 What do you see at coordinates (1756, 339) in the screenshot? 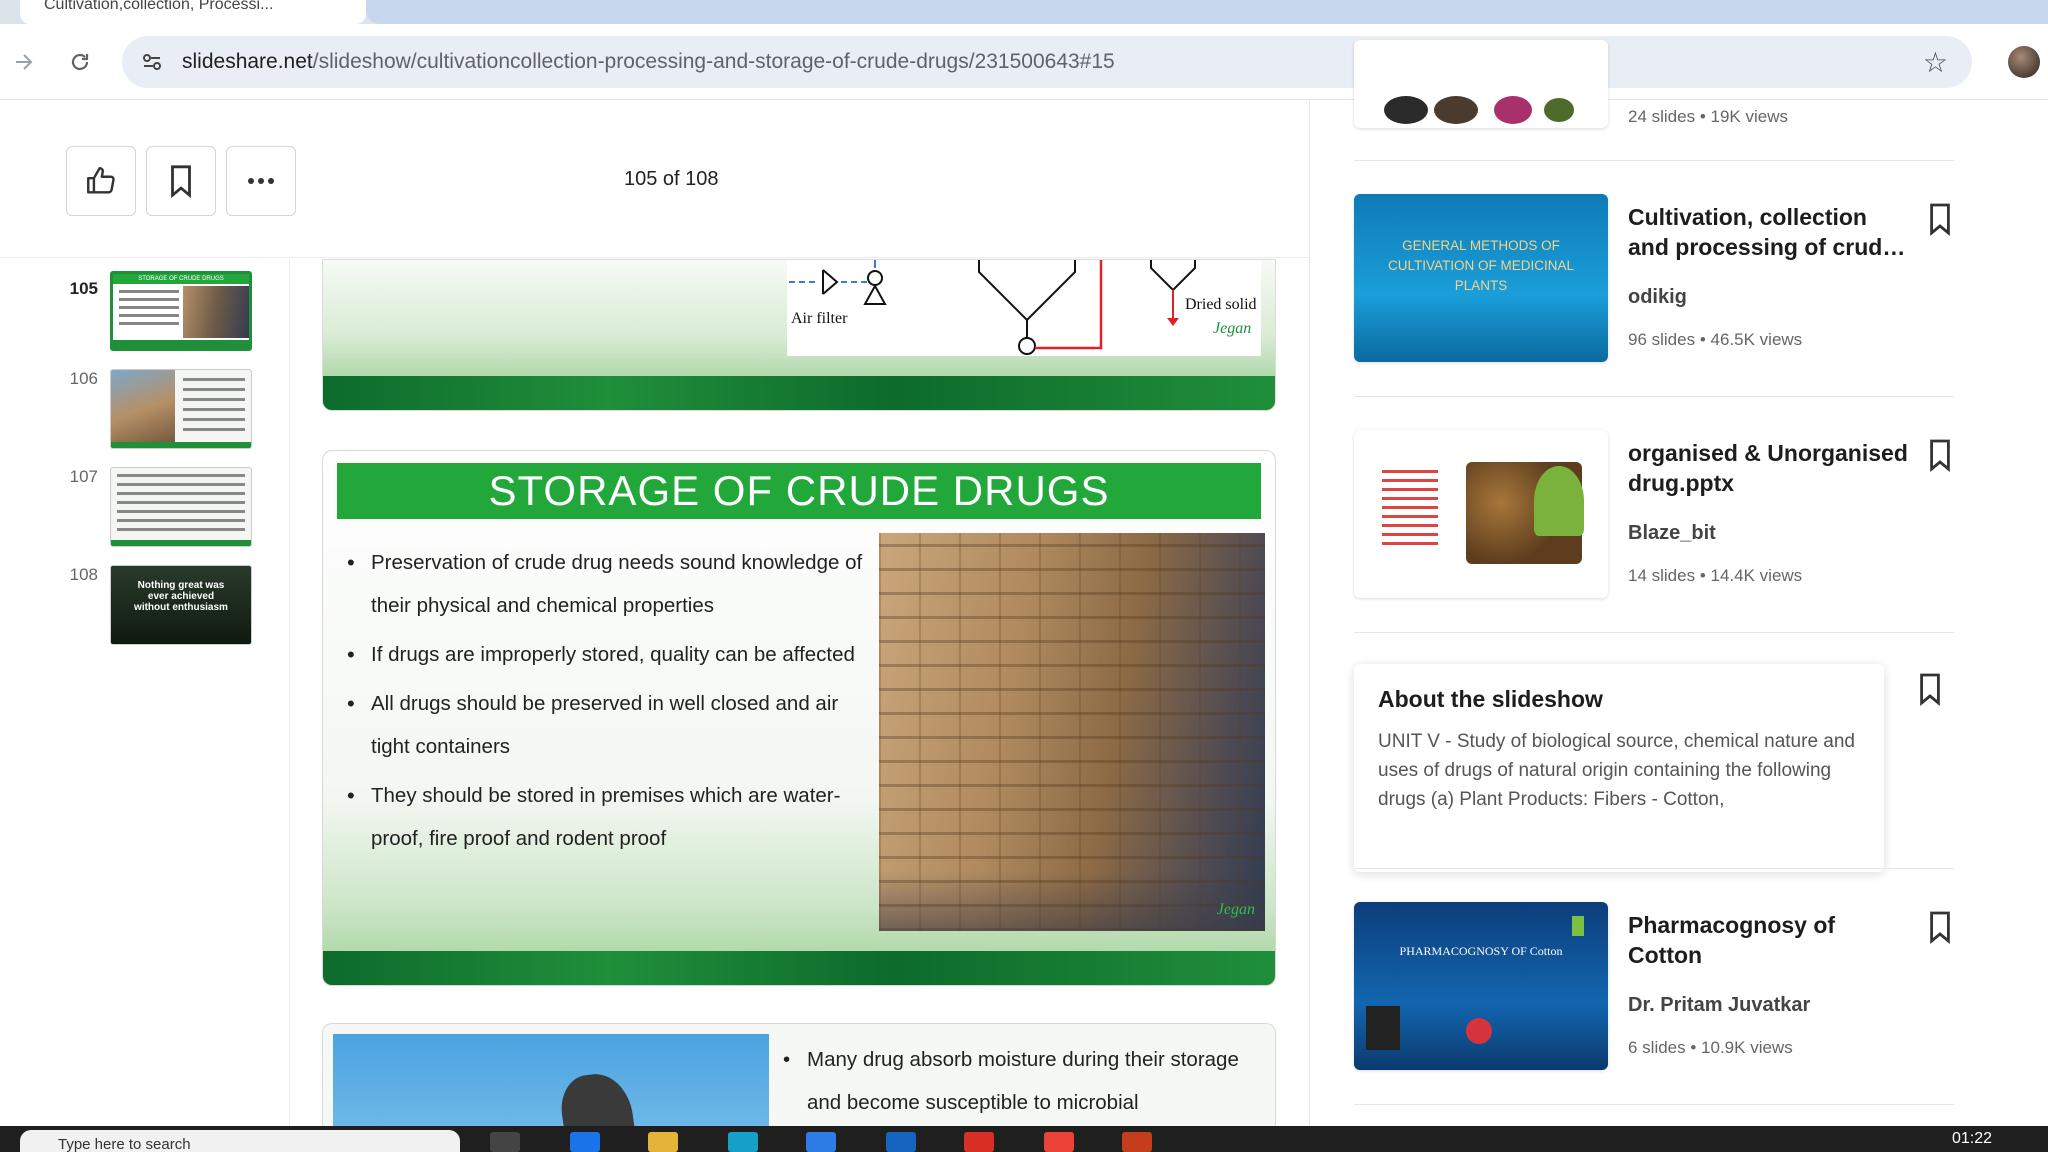
I see `views-count: 46.5K views` at bounding box center [1756, 339].